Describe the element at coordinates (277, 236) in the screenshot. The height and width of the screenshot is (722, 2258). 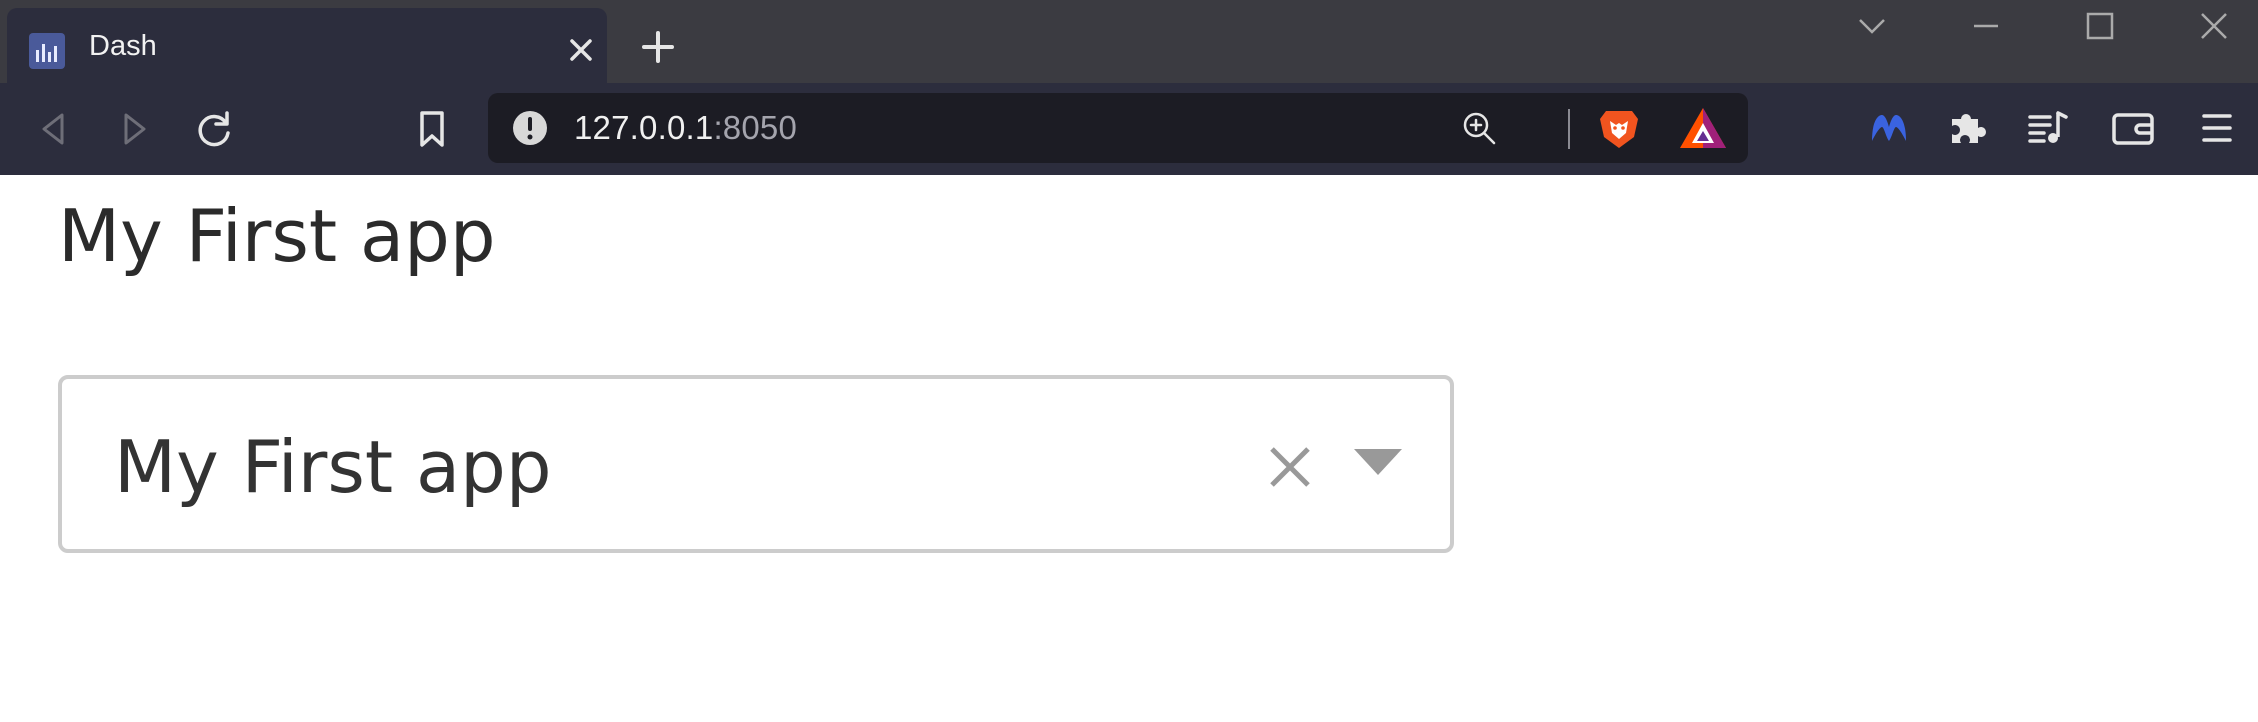
I see `page-title: My First app` at that location.